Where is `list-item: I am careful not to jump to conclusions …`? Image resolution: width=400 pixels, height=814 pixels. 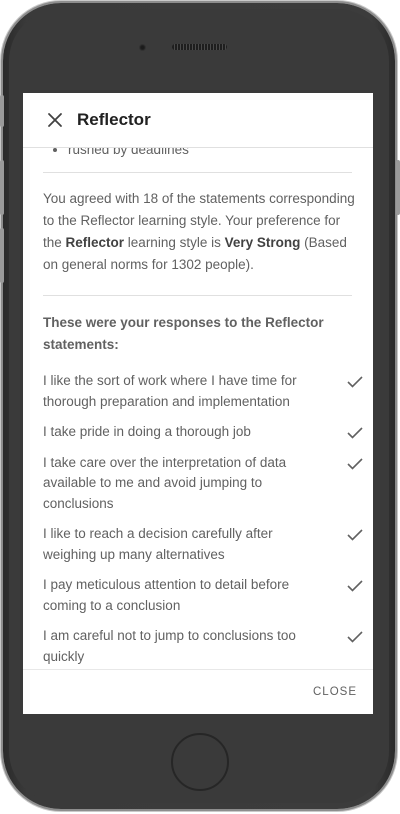 list-item: I am careful not to jump to conclusions … is located at coordinates (203, 646).